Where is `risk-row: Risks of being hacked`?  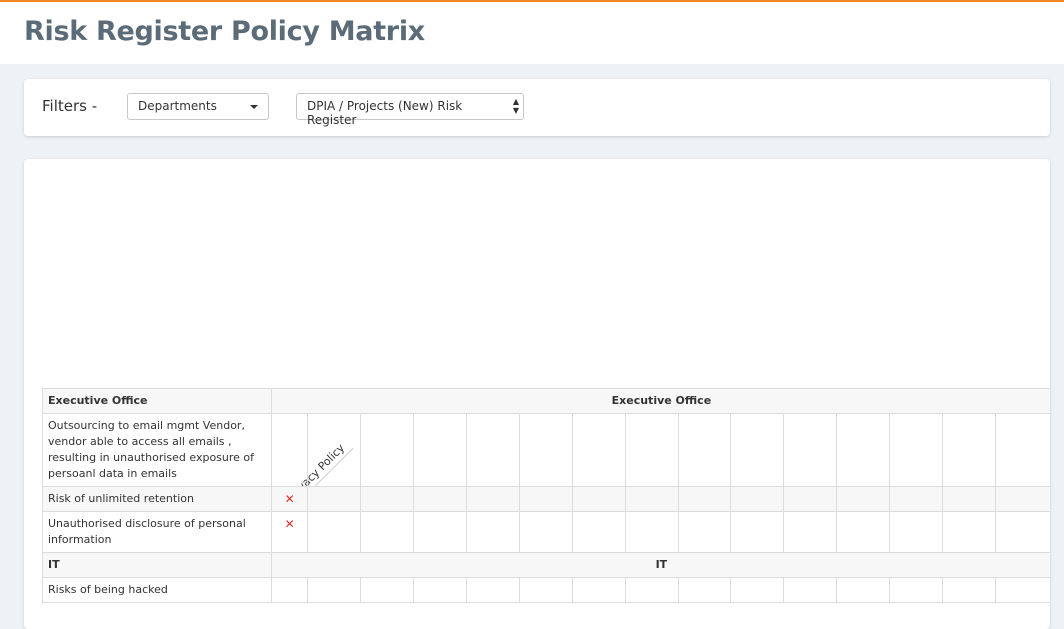
risk-row: Risks of being hacked is located at coordinates (546, 590).